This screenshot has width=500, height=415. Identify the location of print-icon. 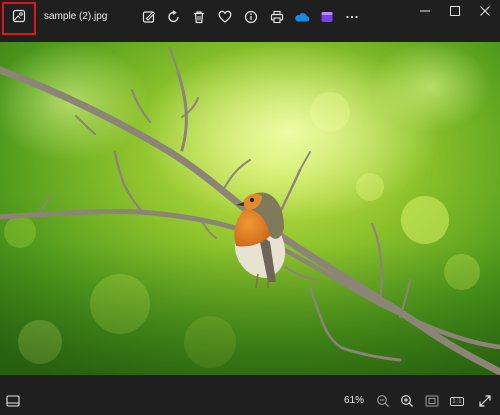
(277, 17).